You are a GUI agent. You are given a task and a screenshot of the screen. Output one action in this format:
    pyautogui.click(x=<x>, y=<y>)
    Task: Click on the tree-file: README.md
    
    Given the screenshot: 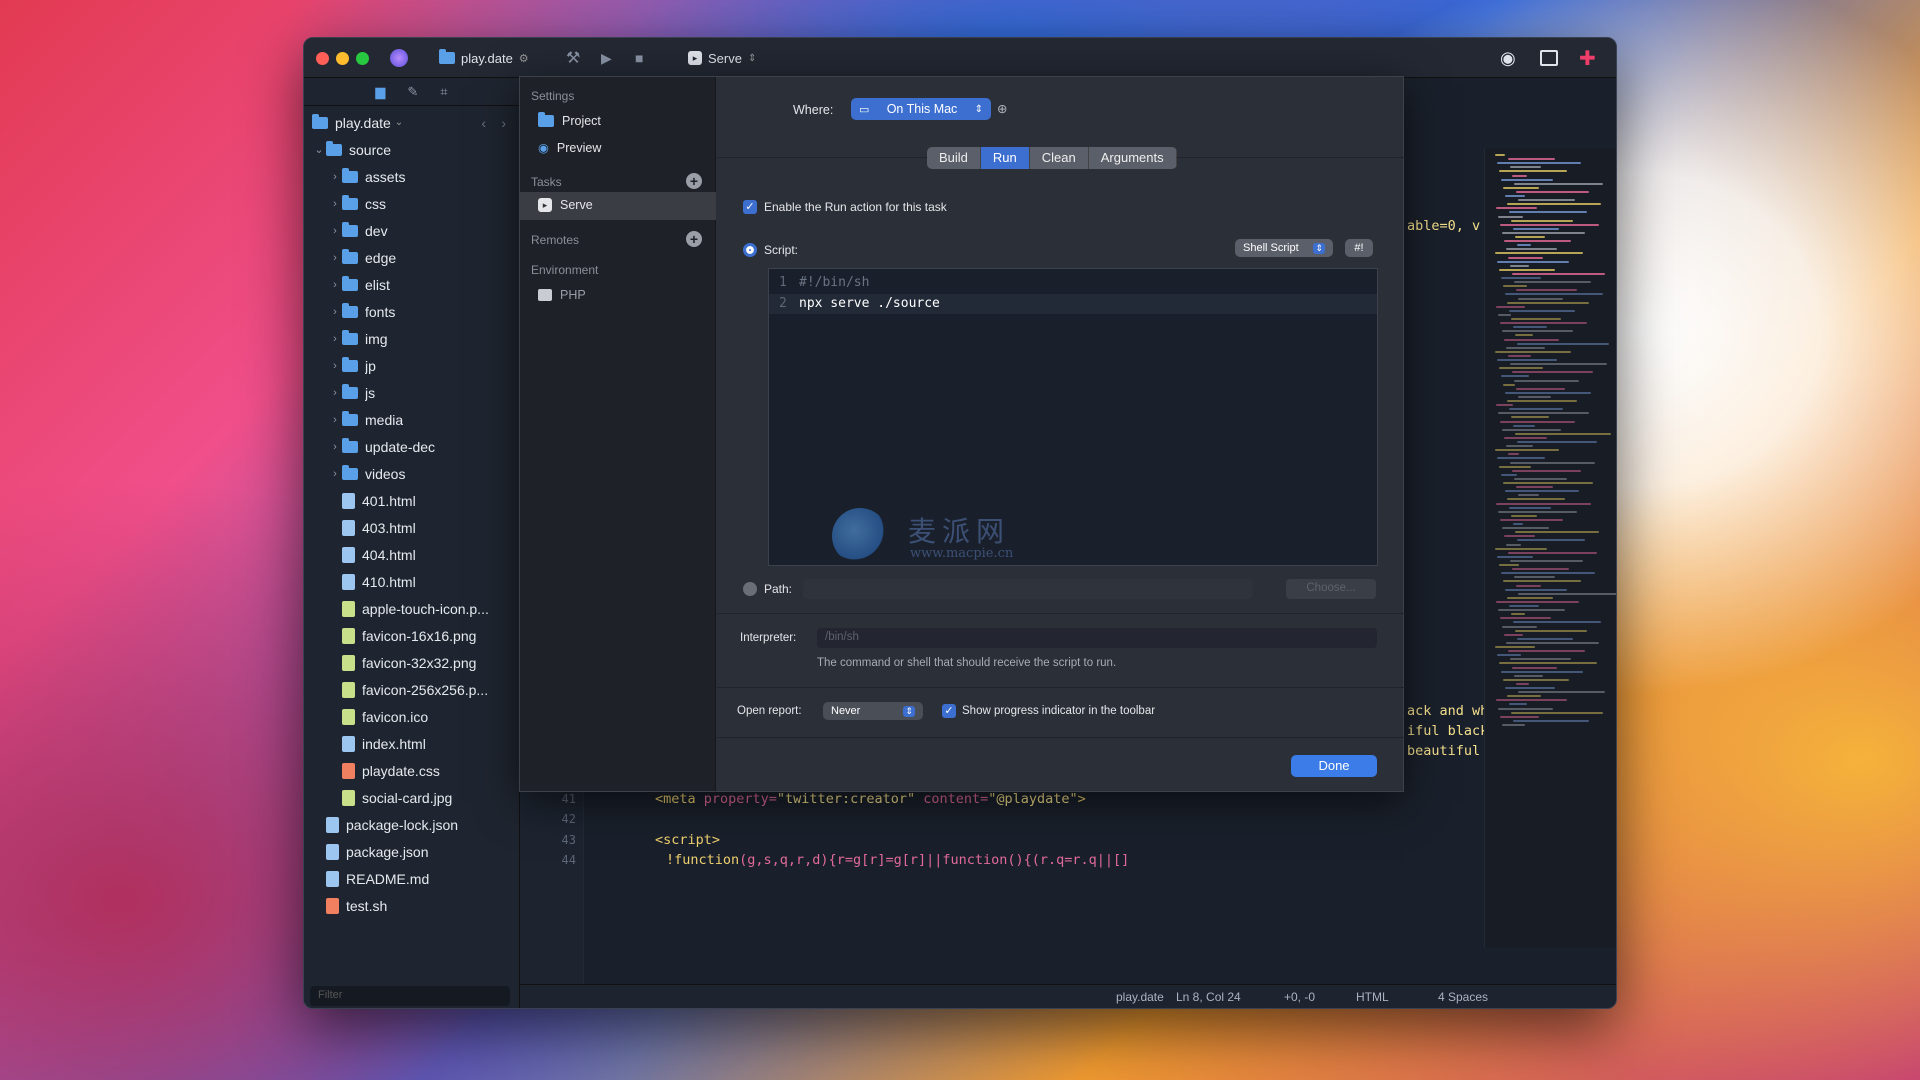 What is the action you would take?
    pyautogui.click(x=412, y=878)
    